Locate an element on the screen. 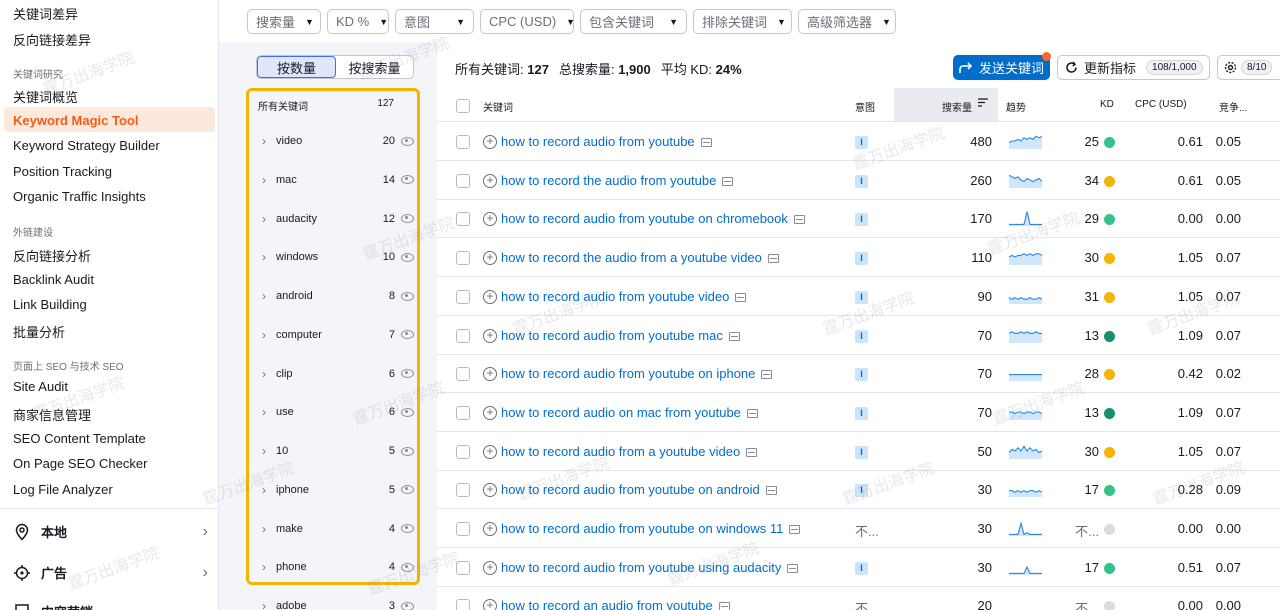 This screenshot has width=1280, height=610. sidebar-item: Keyword Magic Tool is located at coordinates (75, 120).